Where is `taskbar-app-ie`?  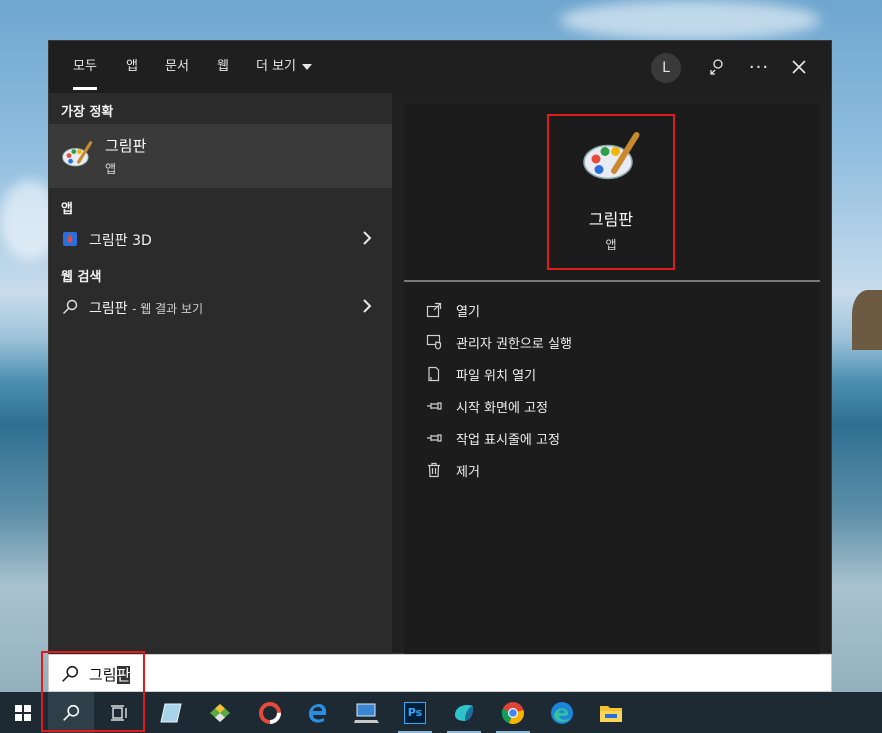
taskbar-app-ie is located at coordinates (318, 712).